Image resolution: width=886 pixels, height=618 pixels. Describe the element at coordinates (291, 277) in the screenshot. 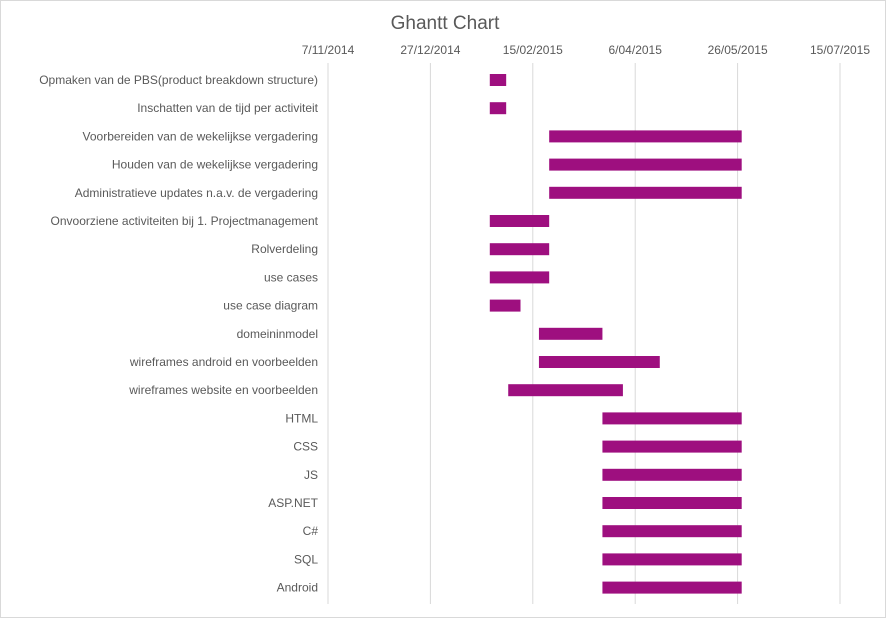

I see `task-label: use cases` at that location.